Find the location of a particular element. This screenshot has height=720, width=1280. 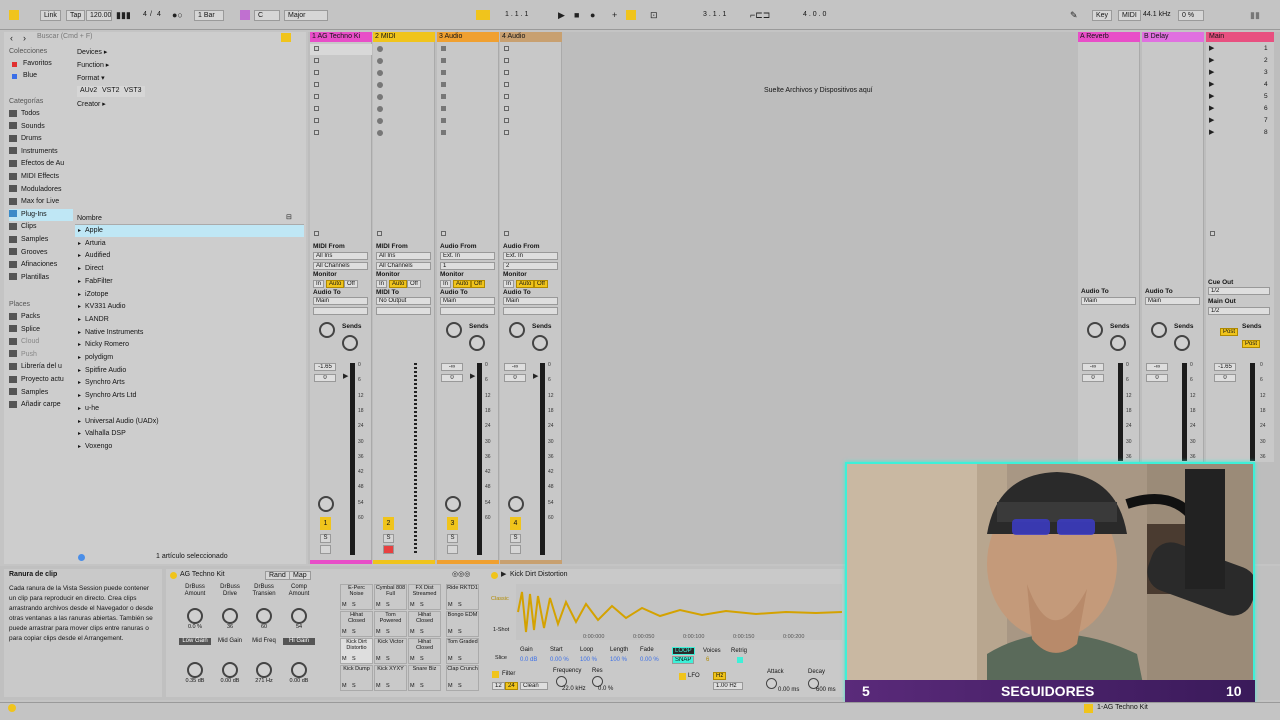

stop-all-button is located at coordinates (1212, 233).